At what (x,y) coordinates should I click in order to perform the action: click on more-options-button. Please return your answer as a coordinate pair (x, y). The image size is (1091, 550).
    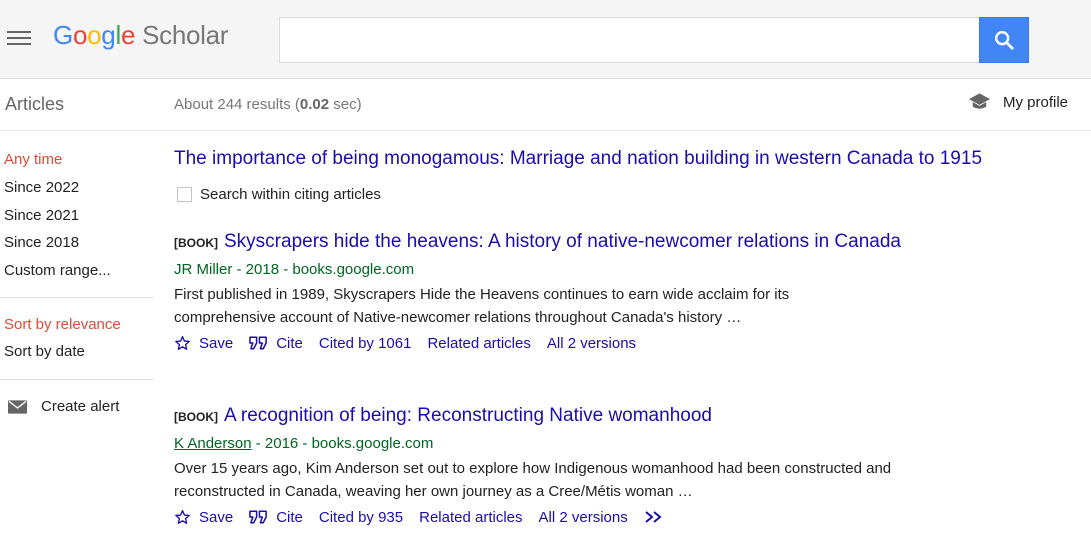
    Looking at the image, I should click on (658, 517).